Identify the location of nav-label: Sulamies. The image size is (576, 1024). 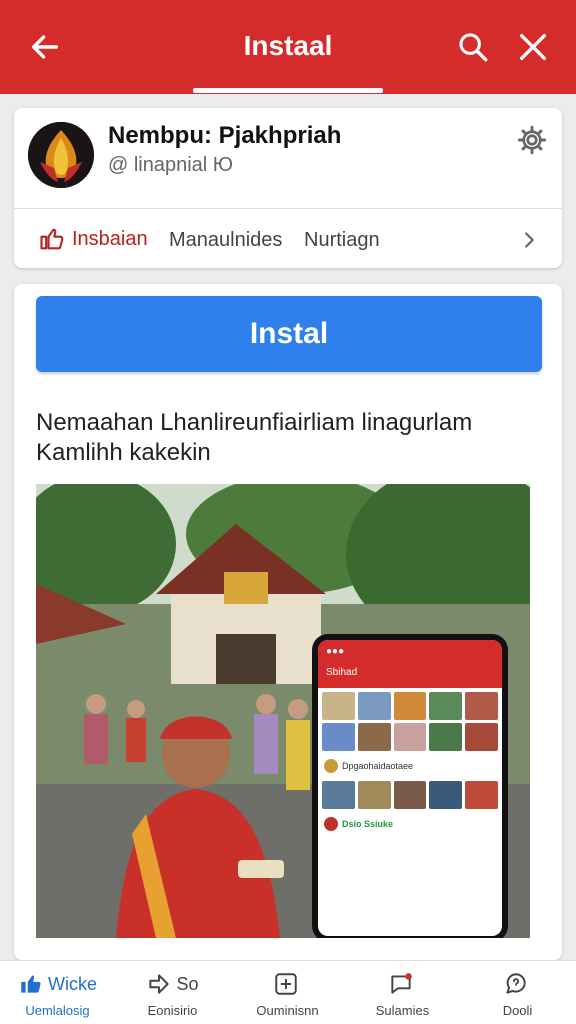
(402, 1010).